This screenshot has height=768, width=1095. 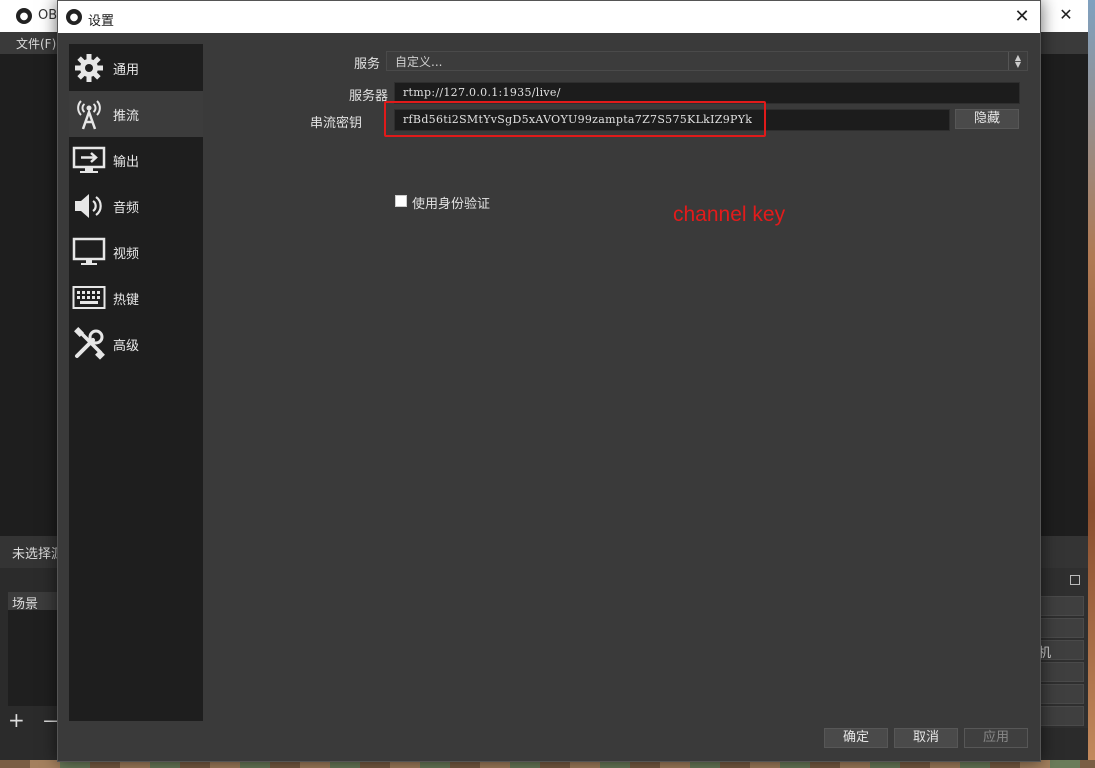 What do you see at coordinates (1017, 61) in the screenshot?
I see `chevron-updown-icon: ▲ ▼` at bounding box center [1017, 61].